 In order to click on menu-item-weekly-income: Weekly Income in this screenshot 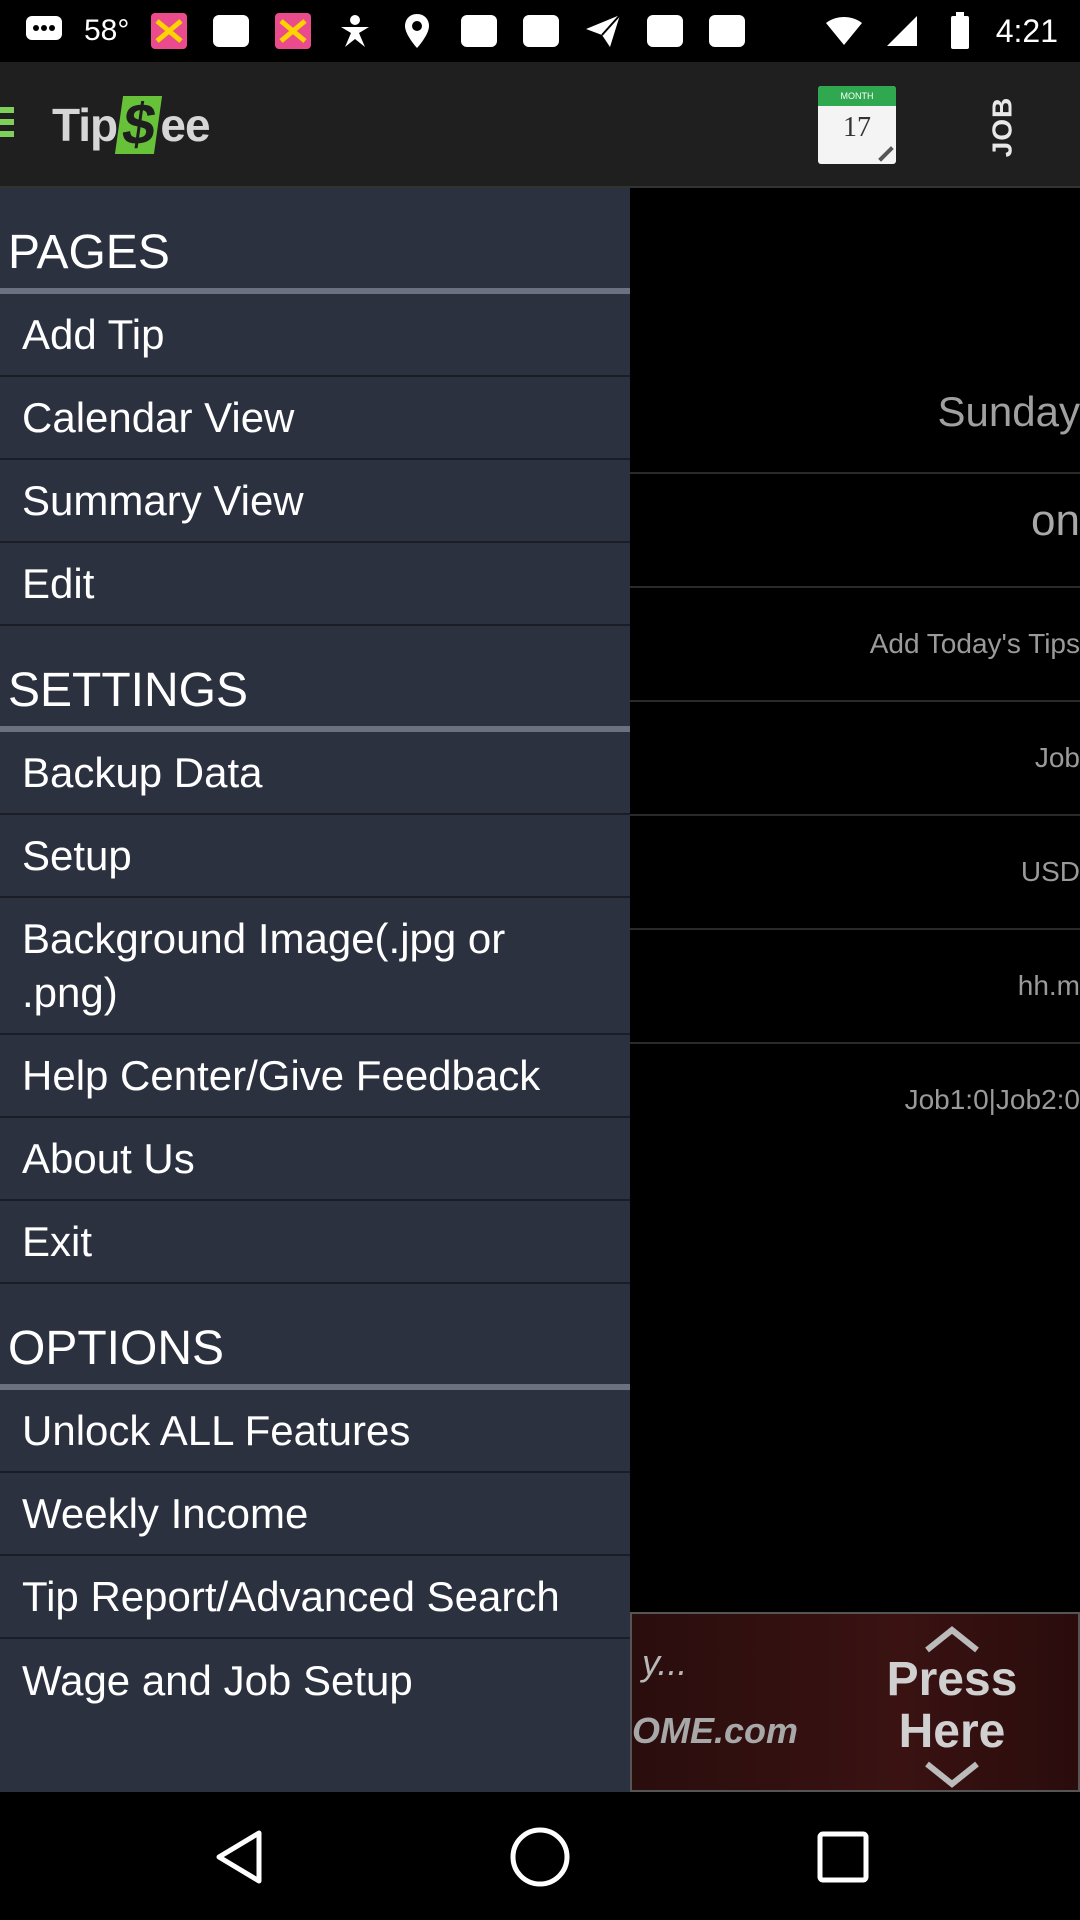, I will do `click(315, 1514)`.